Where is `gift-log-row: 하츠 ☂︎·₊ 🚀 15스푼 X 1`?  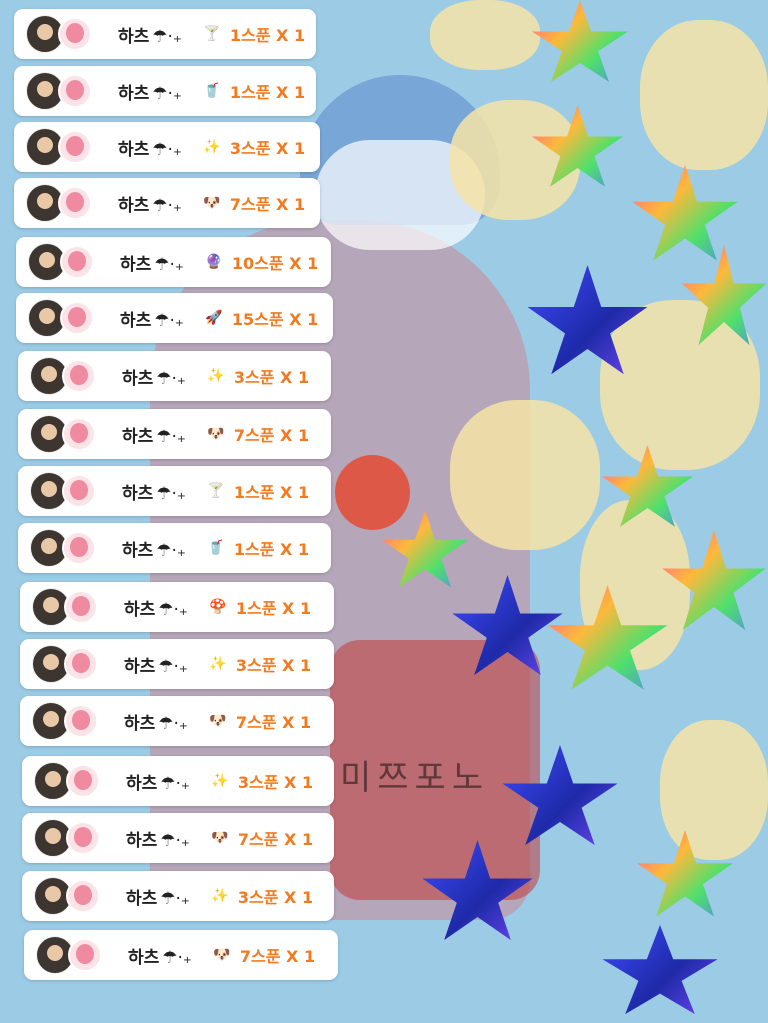
gift-log-row: 하츠 ☂︎·₊ 🚀 15스푼 X 1 is located at coordinates (174, 318).